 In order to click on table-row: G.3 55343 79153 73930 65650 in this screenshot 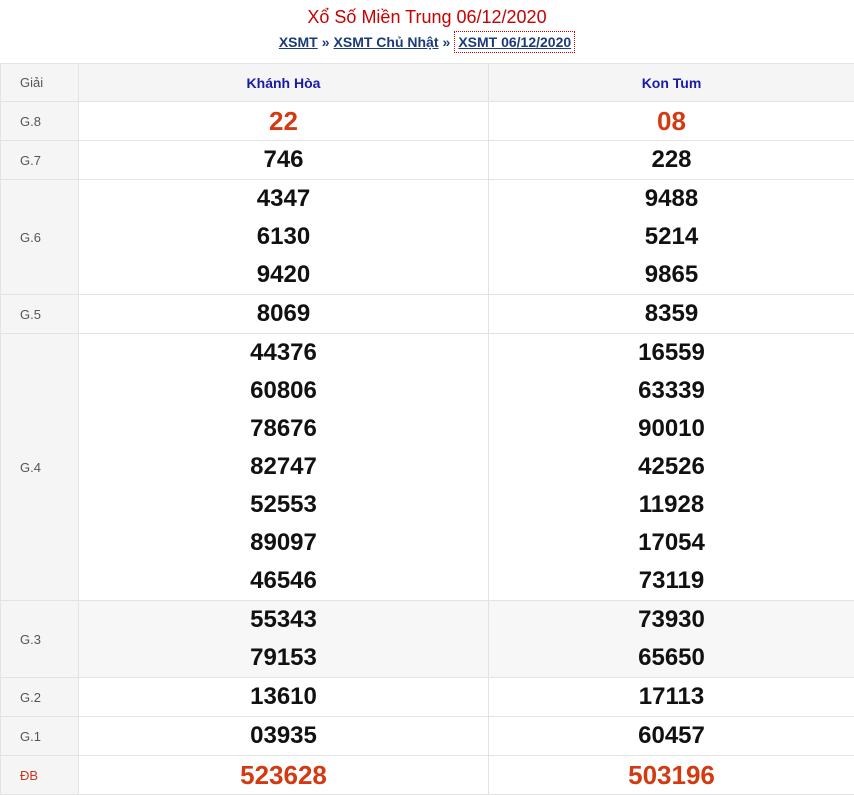, I will do `click(427, 639)`.